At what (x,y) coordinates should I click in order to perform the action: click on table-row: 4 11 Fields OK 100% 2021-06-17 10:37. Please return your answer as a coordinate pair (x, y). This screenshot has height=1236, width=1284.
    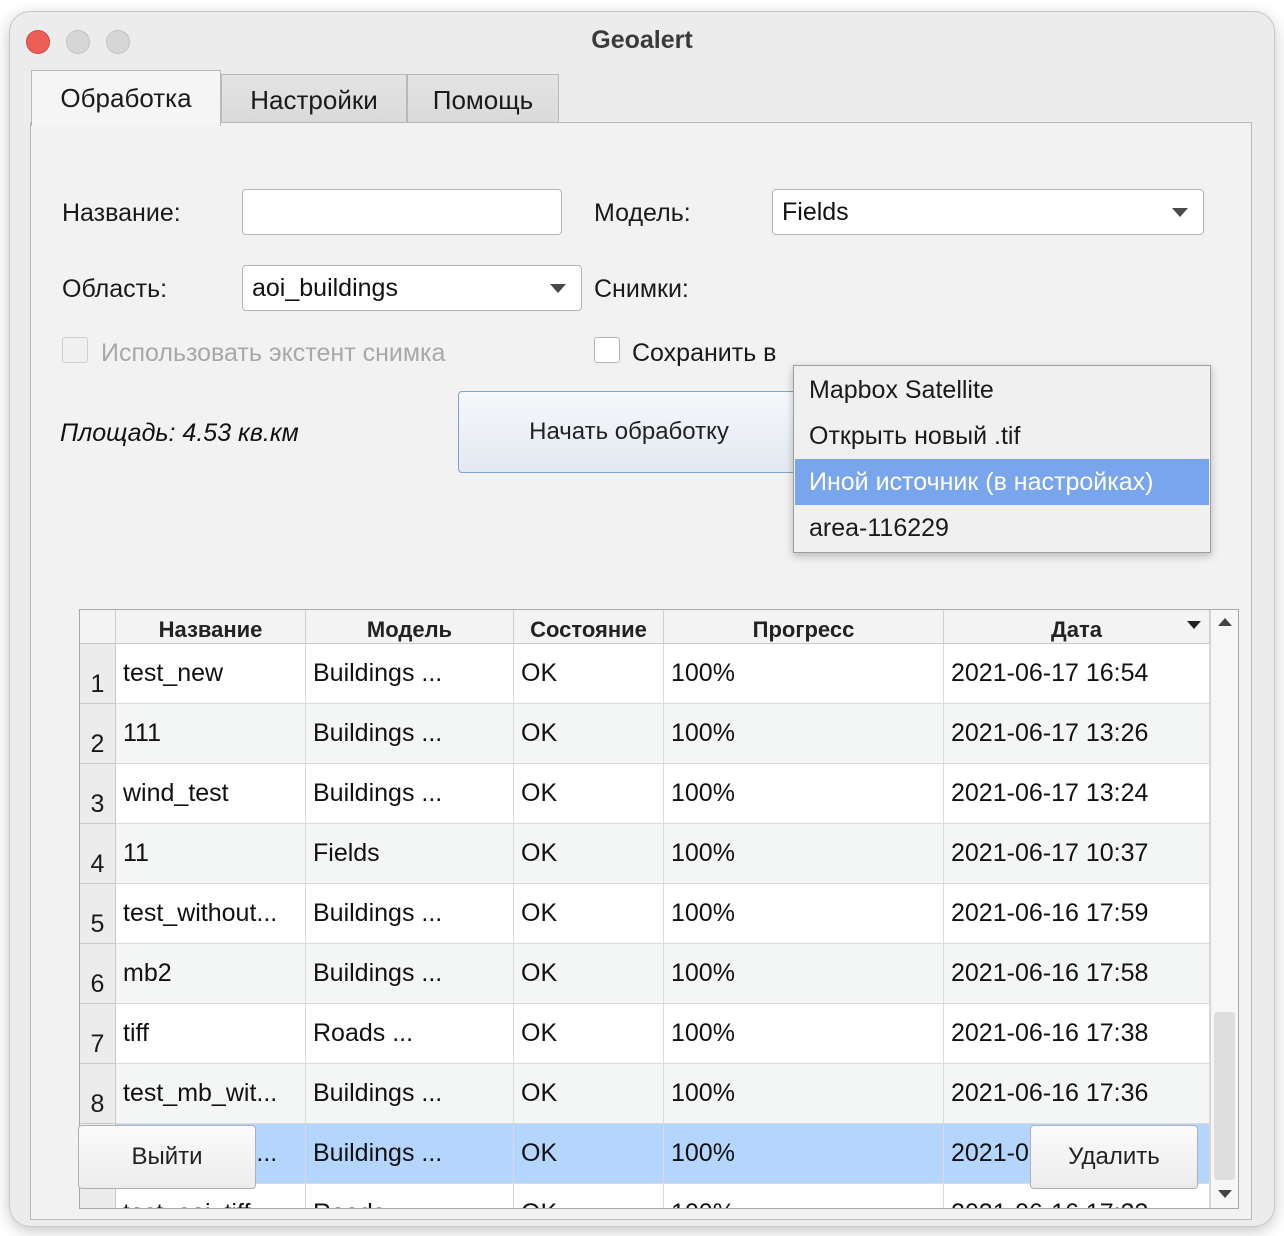
    Looking at the image, I should click on (645, 854).